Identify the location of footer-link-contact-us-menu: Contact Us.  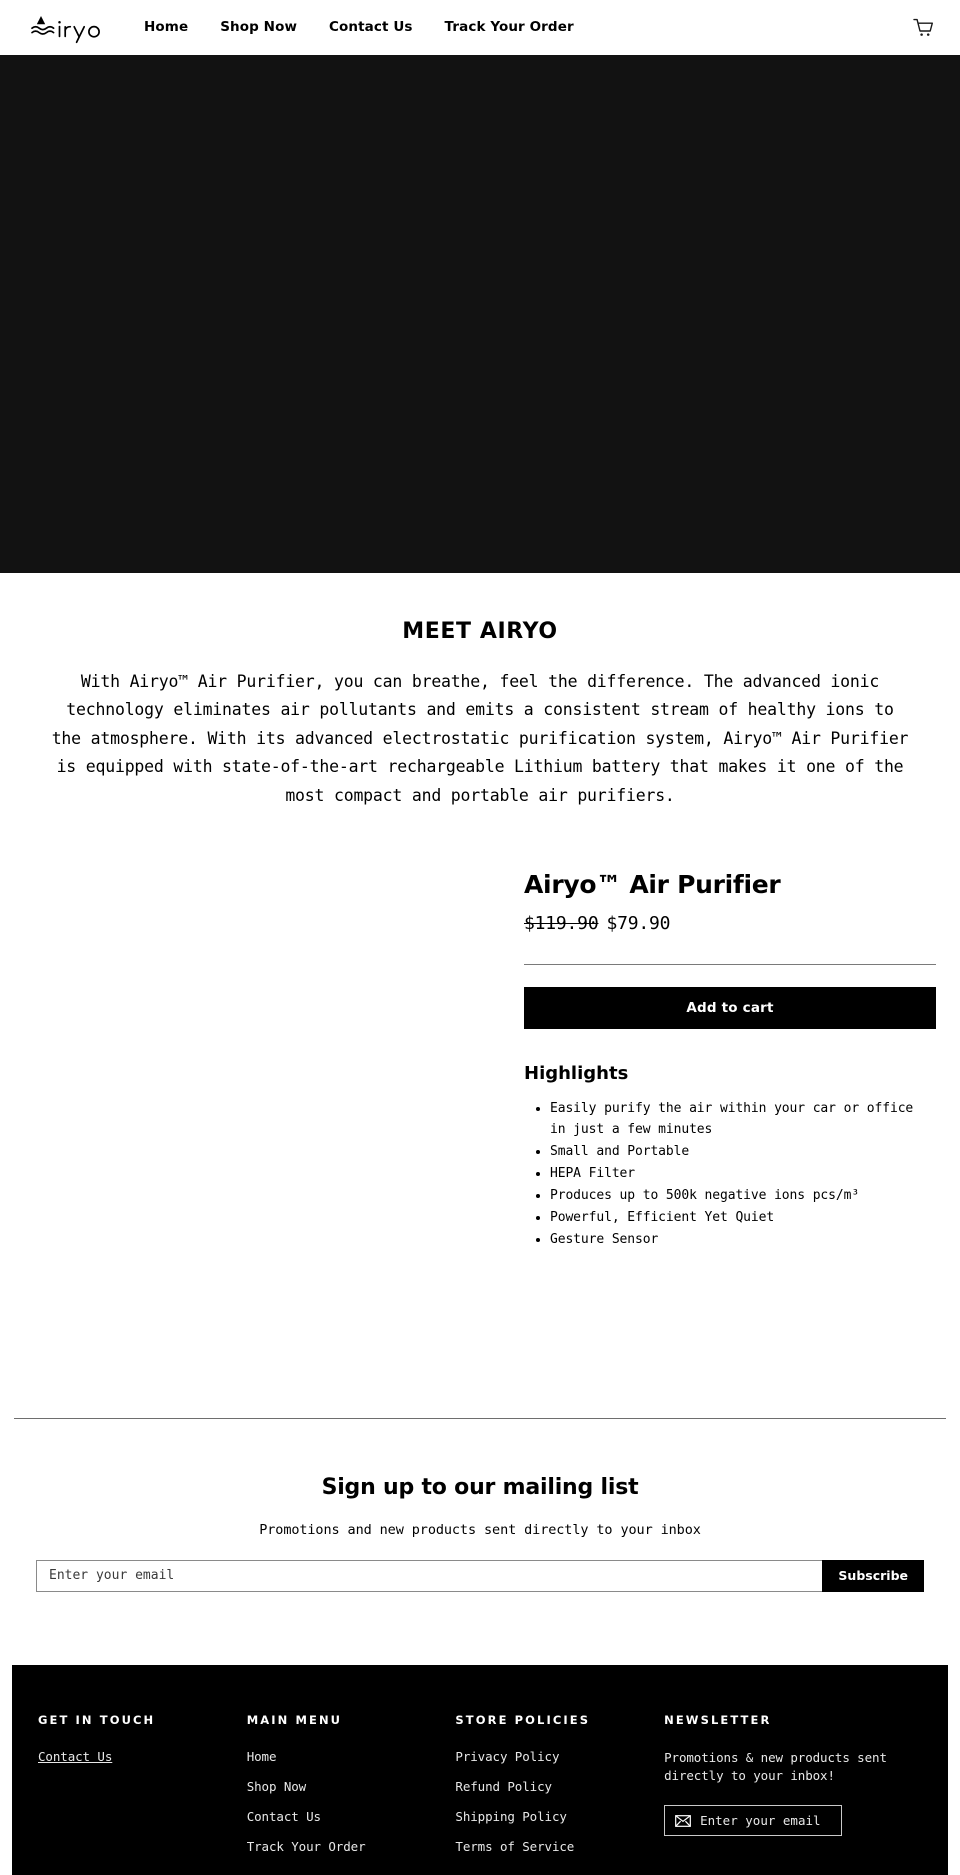
(345, 1816).